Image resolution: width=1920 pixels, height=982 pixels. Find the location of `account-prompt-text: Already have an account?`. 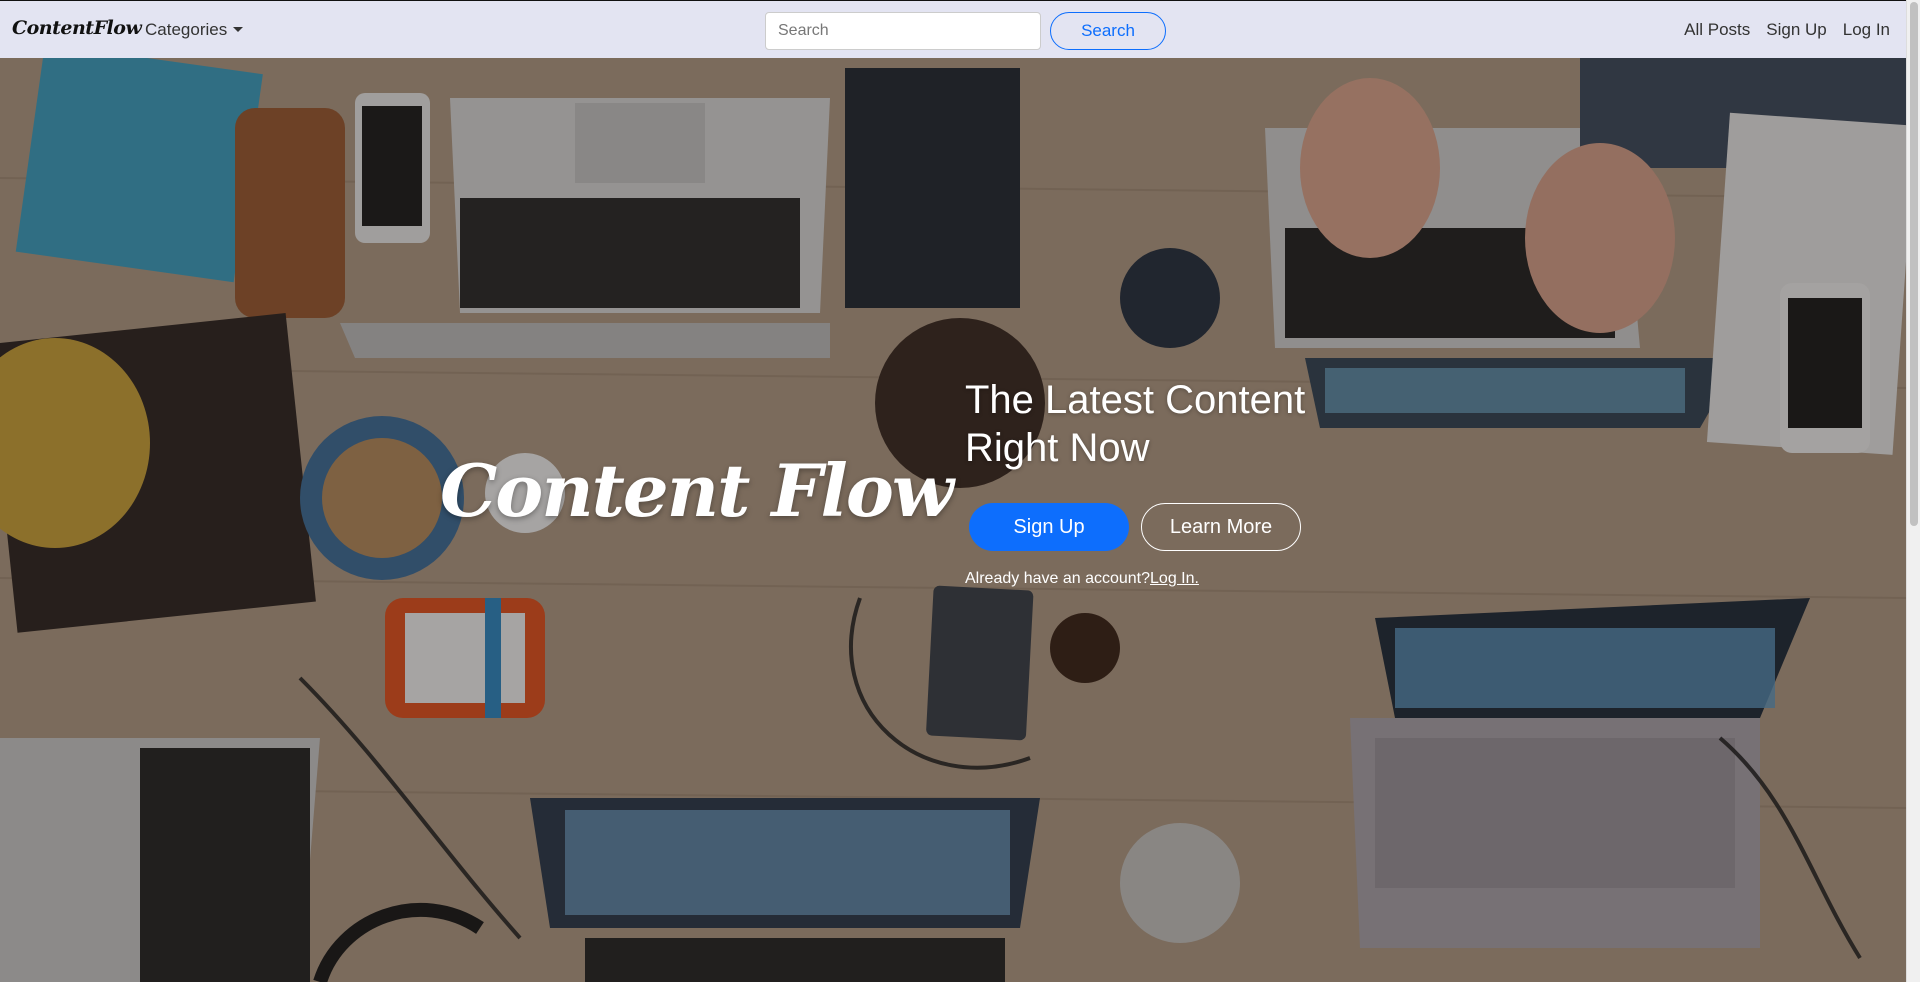

account-prompt-text: Already have an account? is located at coordinates (1058, 578).